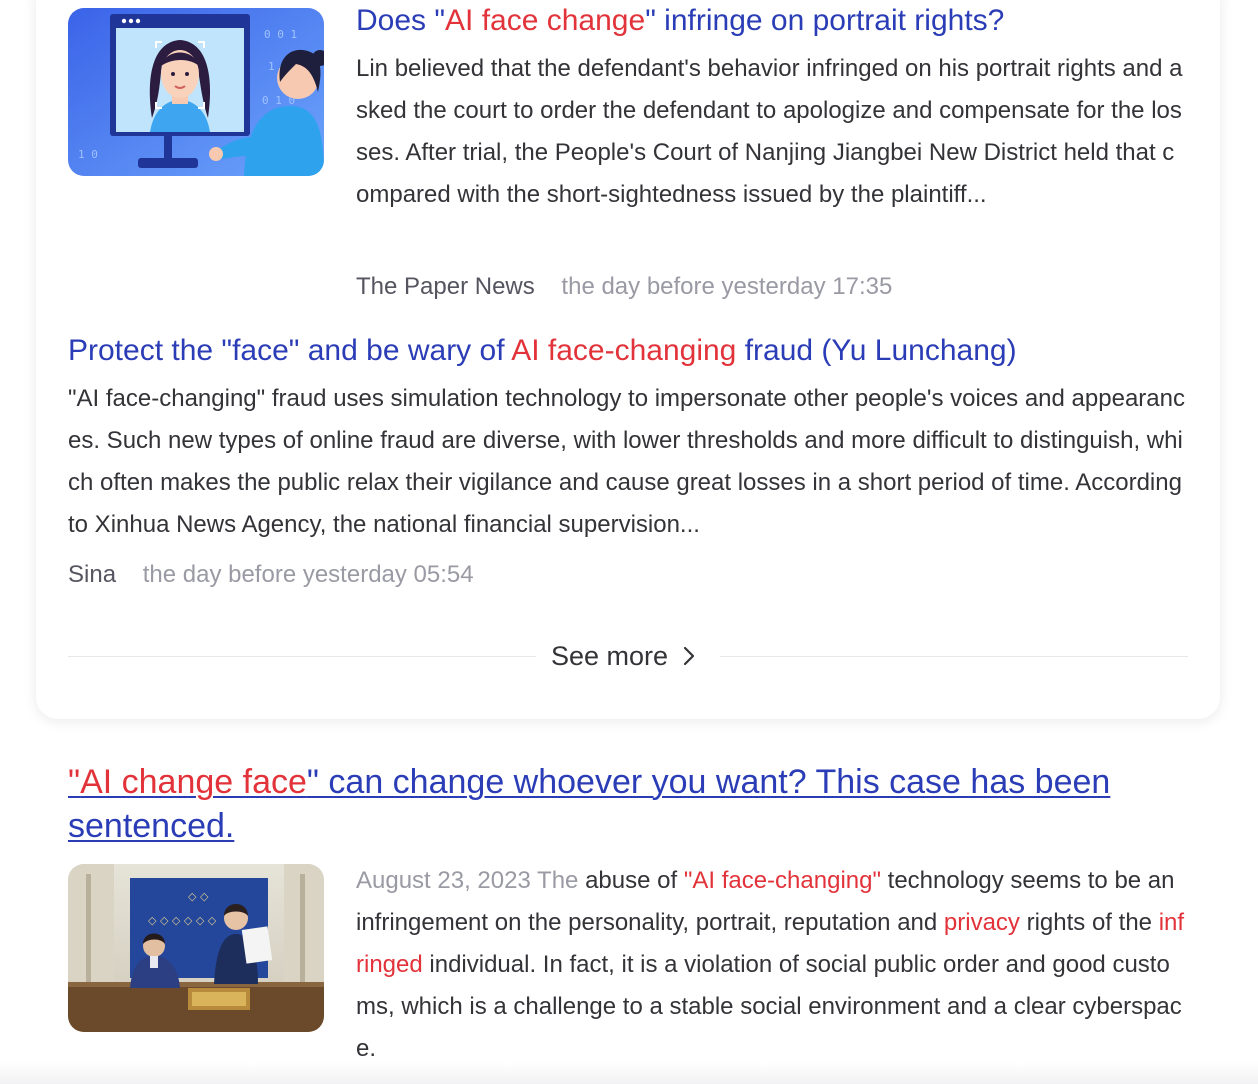 The width and height of the screenshot is (1258, 1084). I want to click on news-source: The Paper News, so click(445, 286).